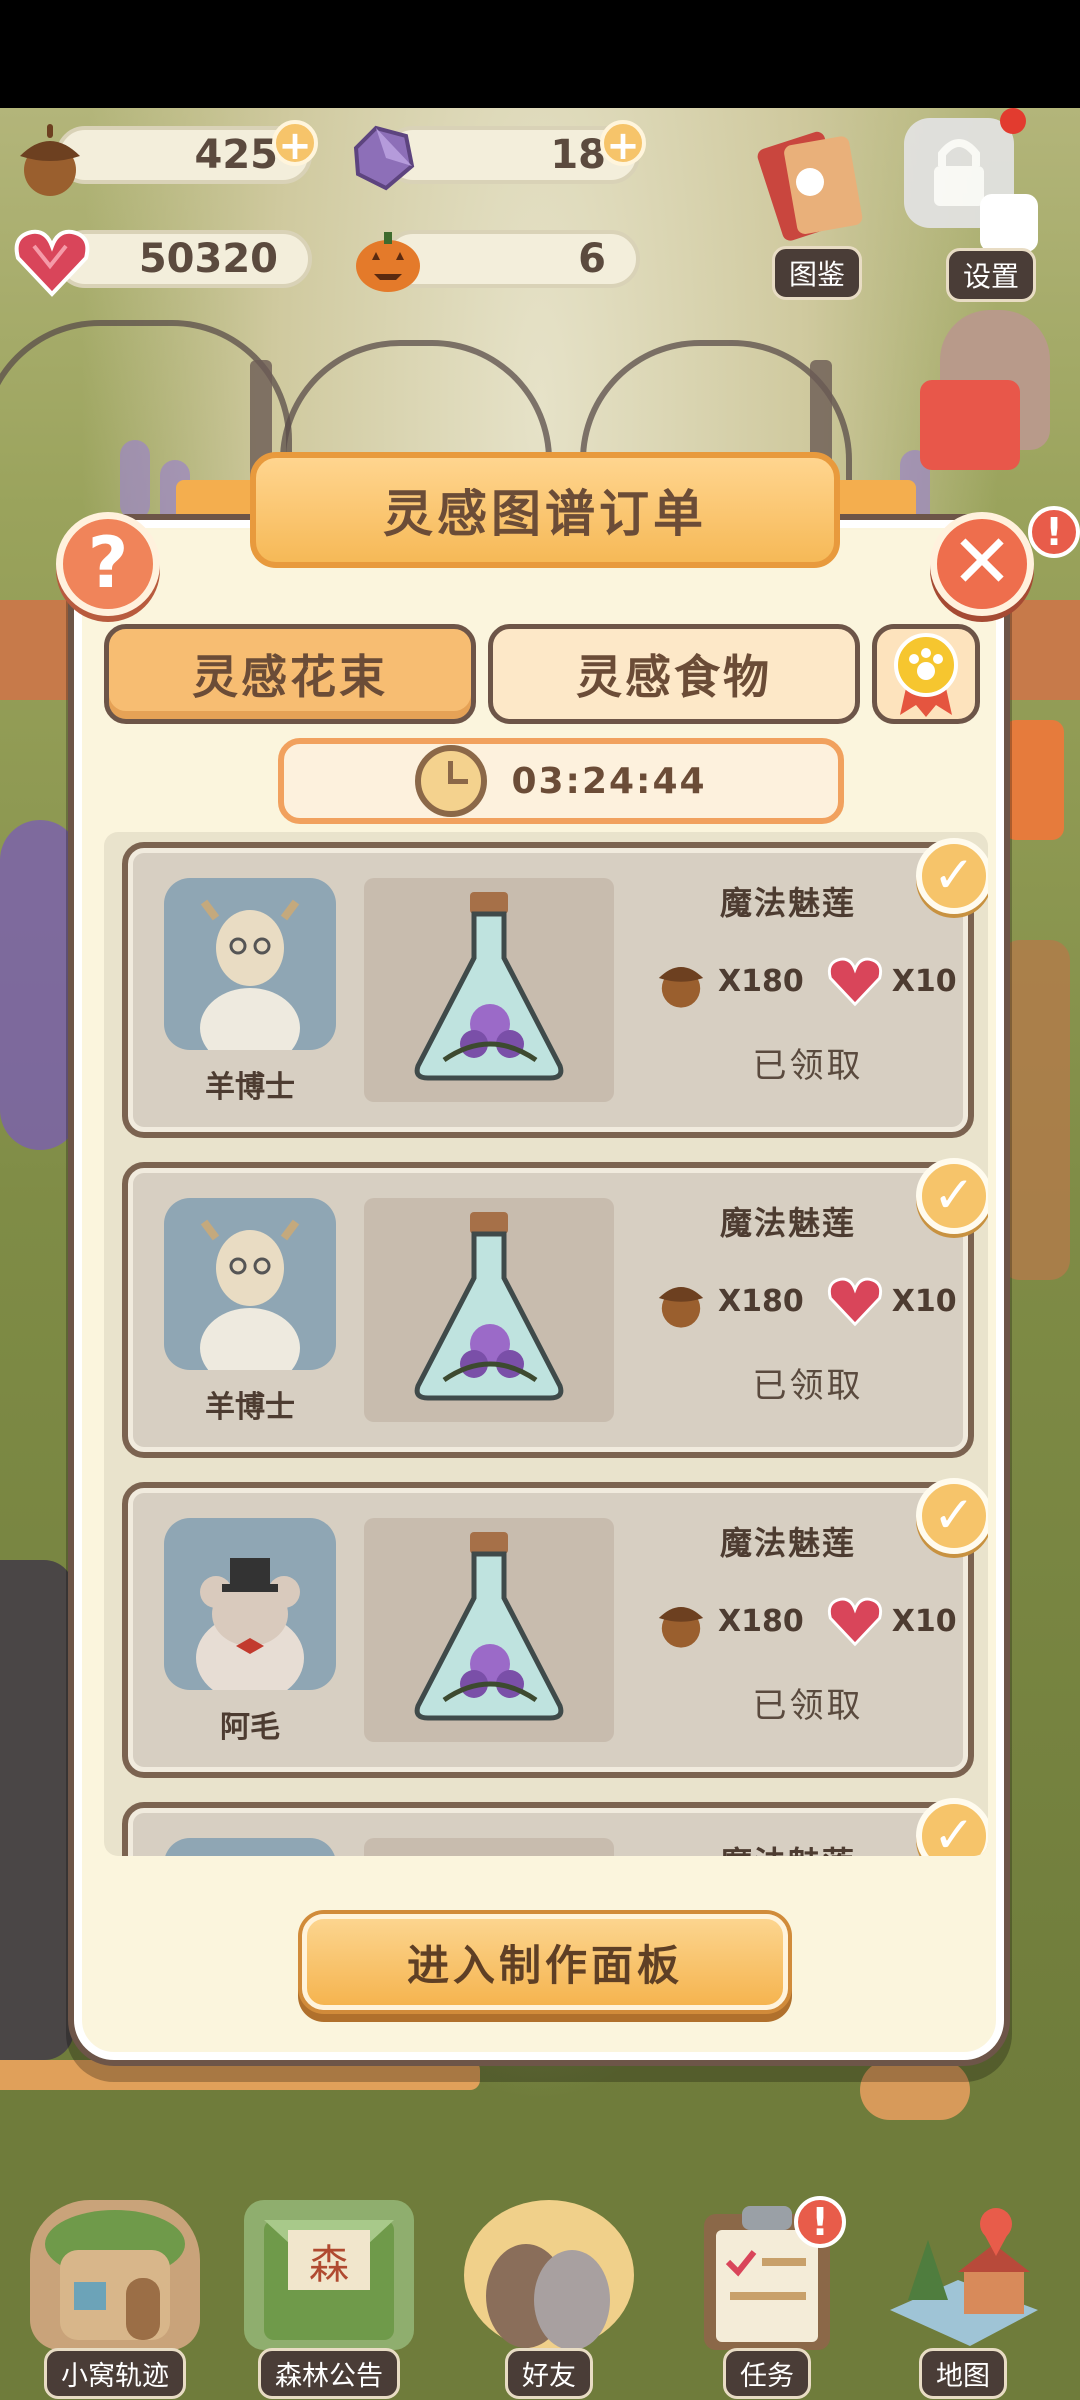 The height and width of the screenshot is (2400, 1080). What do you see at coordinates (1034, 780) in the screenshot?
I see `side-decoration` at bounding box center [1034, 780].